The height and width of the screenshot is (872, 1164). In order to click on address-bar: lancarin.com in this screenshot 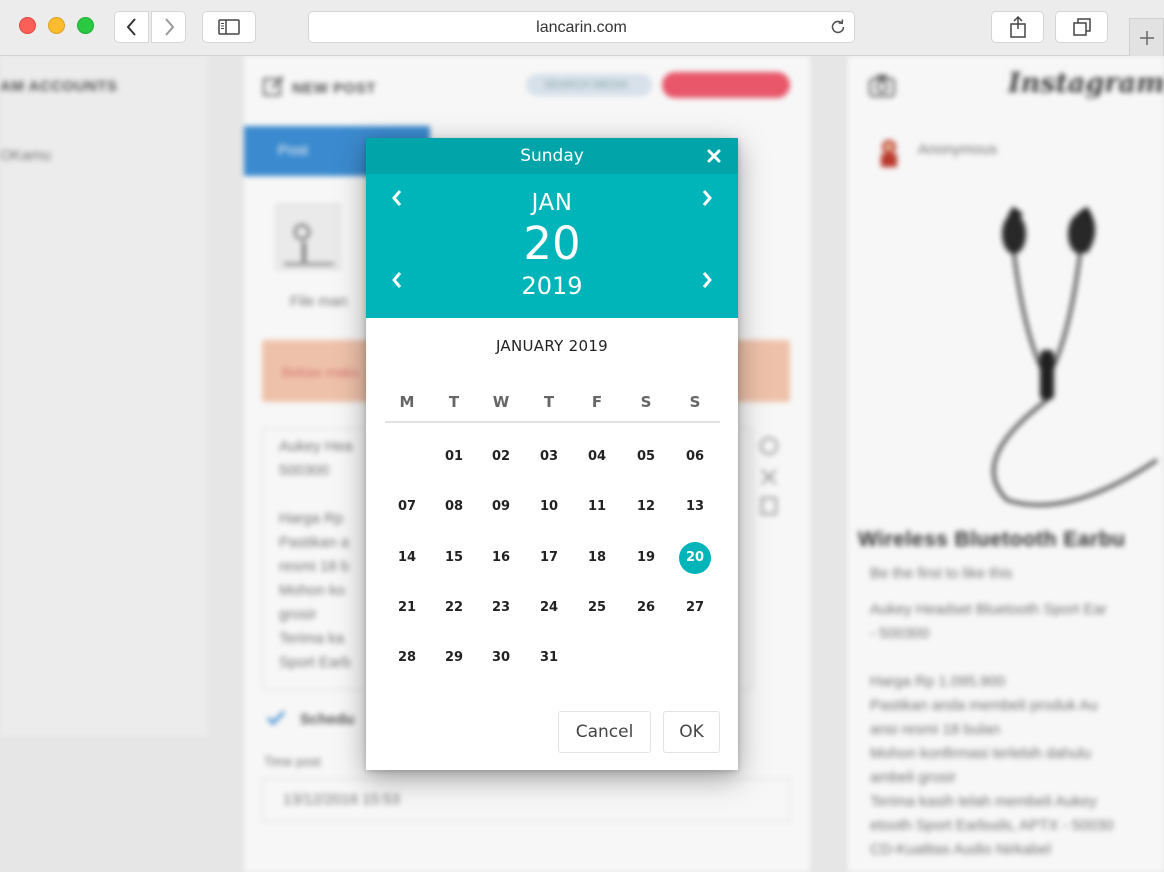, I will do `click(581, 27)`.